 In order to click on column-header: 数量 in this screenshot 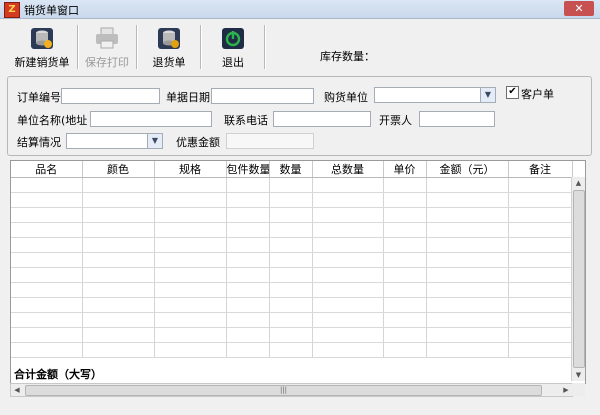, I will do `click(291, 169)`.